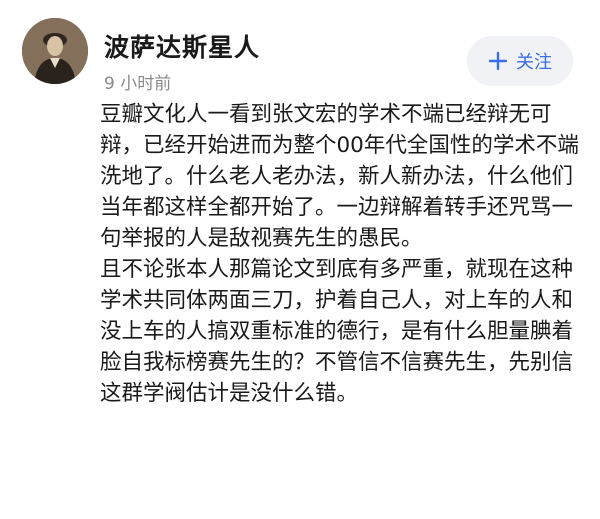 The width and height of the screenshot is (600, 519). What do you see at coordinates (534, 62) in the screenshot?
I see `follow-button-label: 关注` at bounding box center [534, 62].